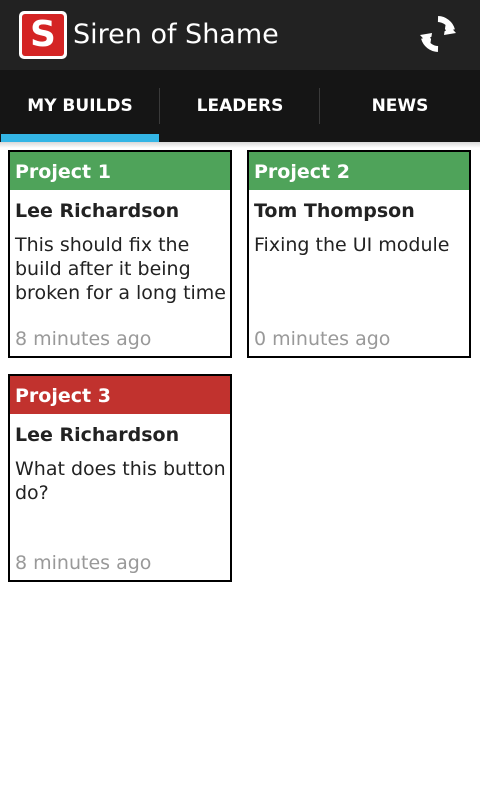 This screenshot has height=800, width=480. What do you see at coordinates (120, 395) in the screenshot?
I see `build-card-project: Project 3` at bounding box center [120, 395].